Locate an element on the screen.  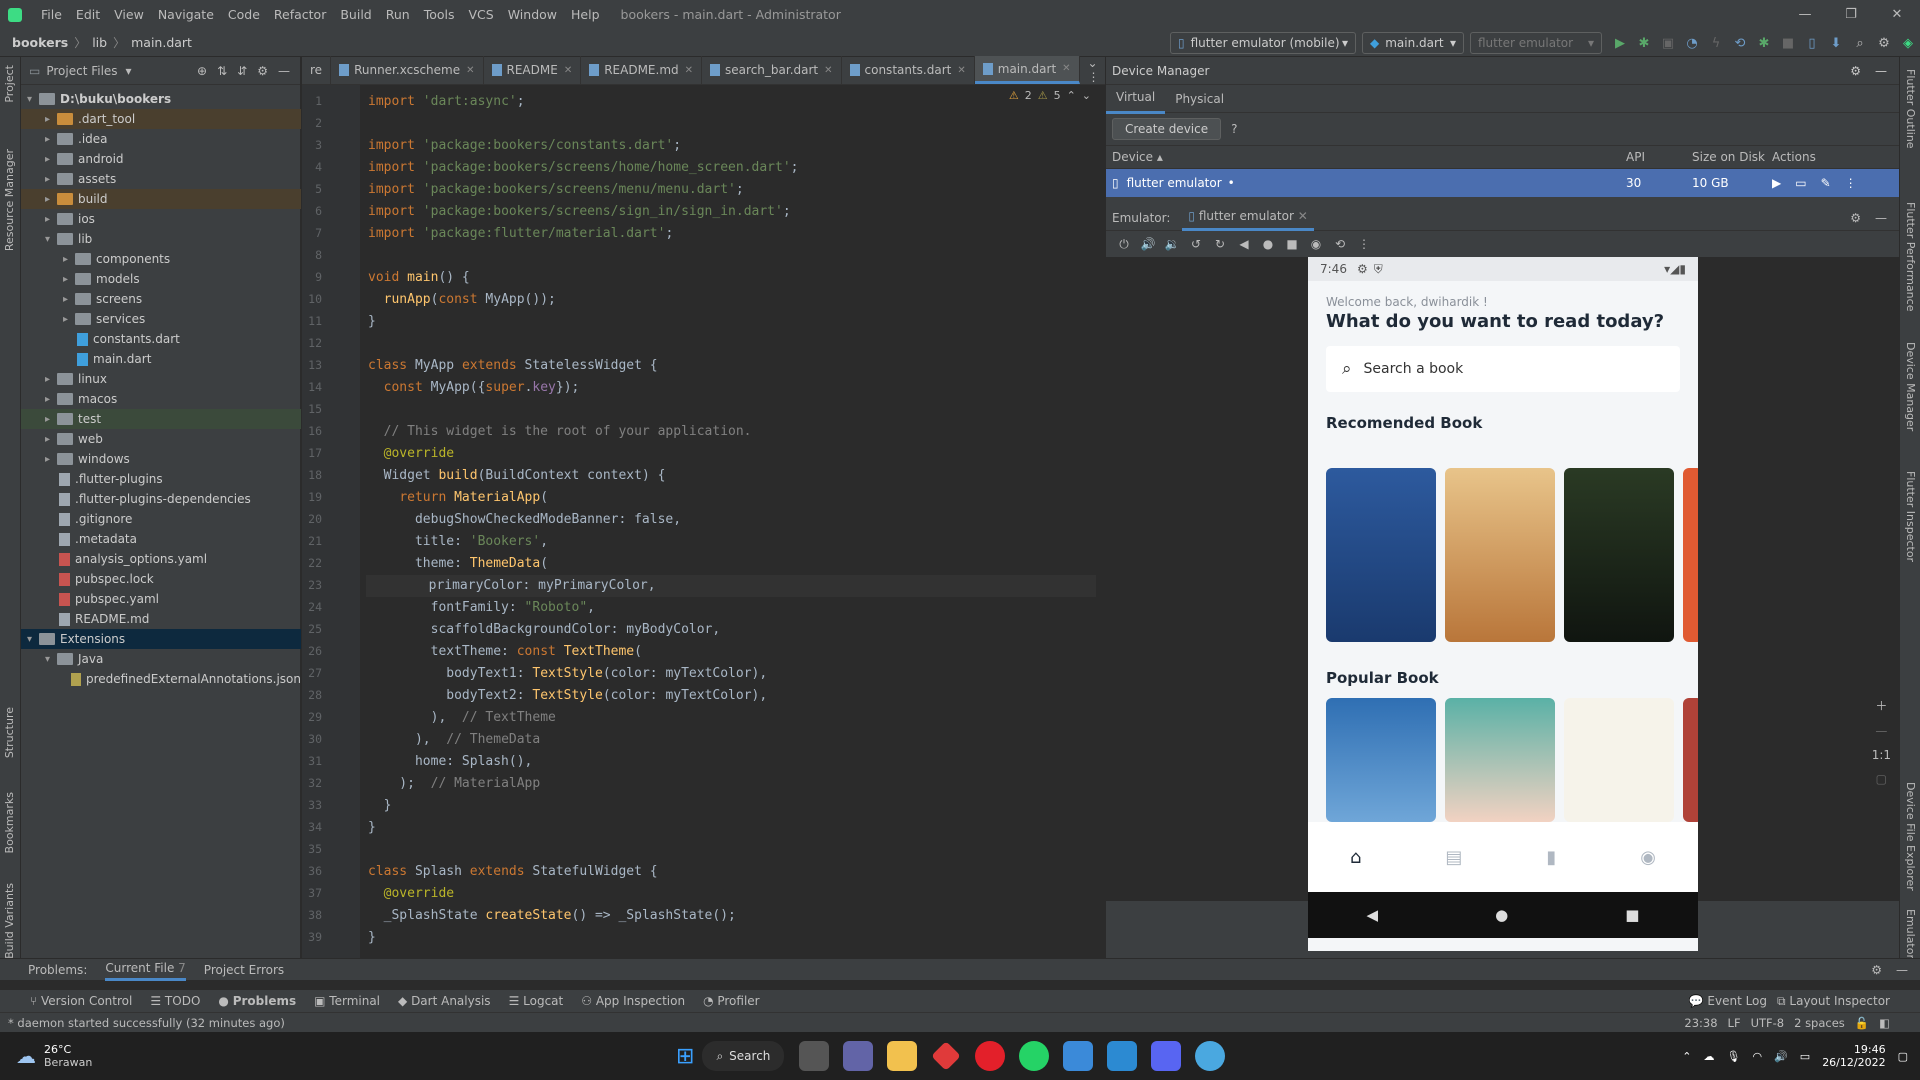
volume-icon: 🔊 is located at coordinates (1781, 1056).